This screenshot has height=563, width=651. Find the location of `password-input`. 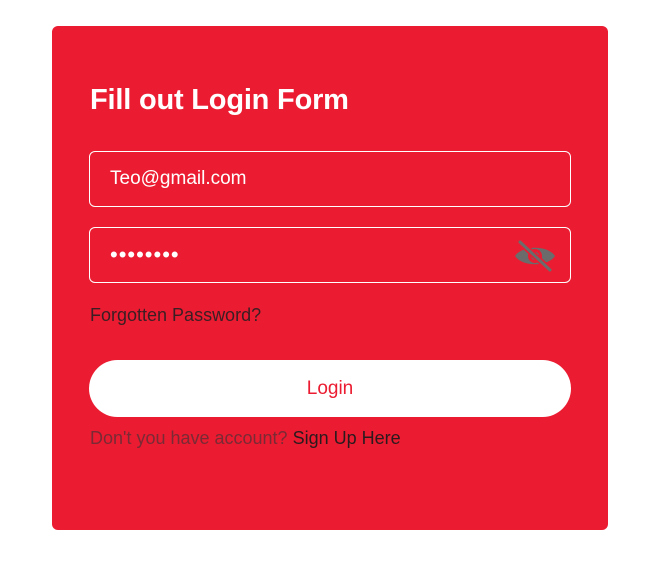

password-input is located at coordinates (330, 255).